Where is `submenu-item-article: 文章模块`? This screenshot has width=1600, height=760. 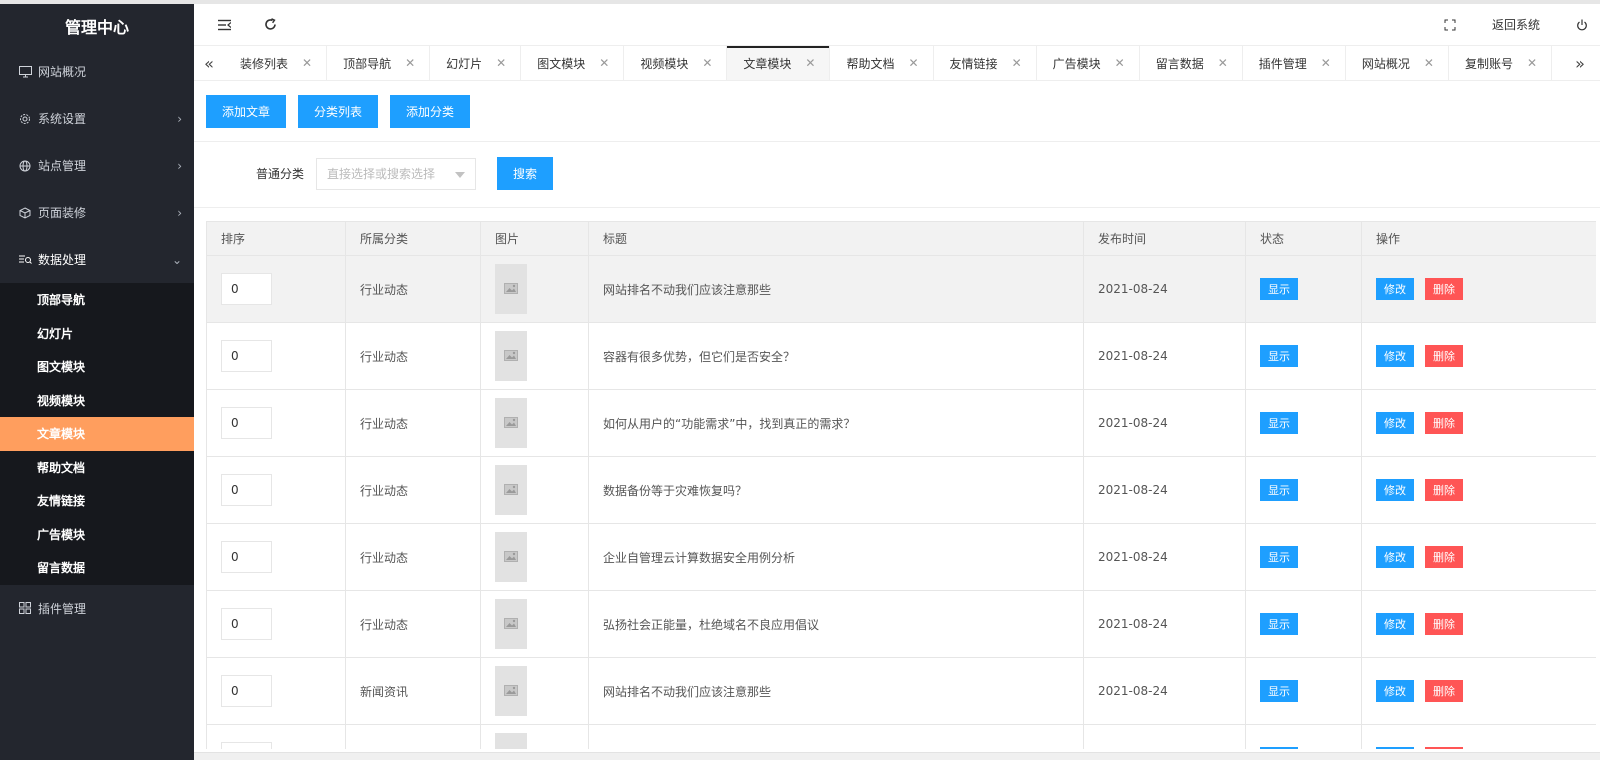
submenu-item-article: 文章模块 is located at coordinates (97, 434).